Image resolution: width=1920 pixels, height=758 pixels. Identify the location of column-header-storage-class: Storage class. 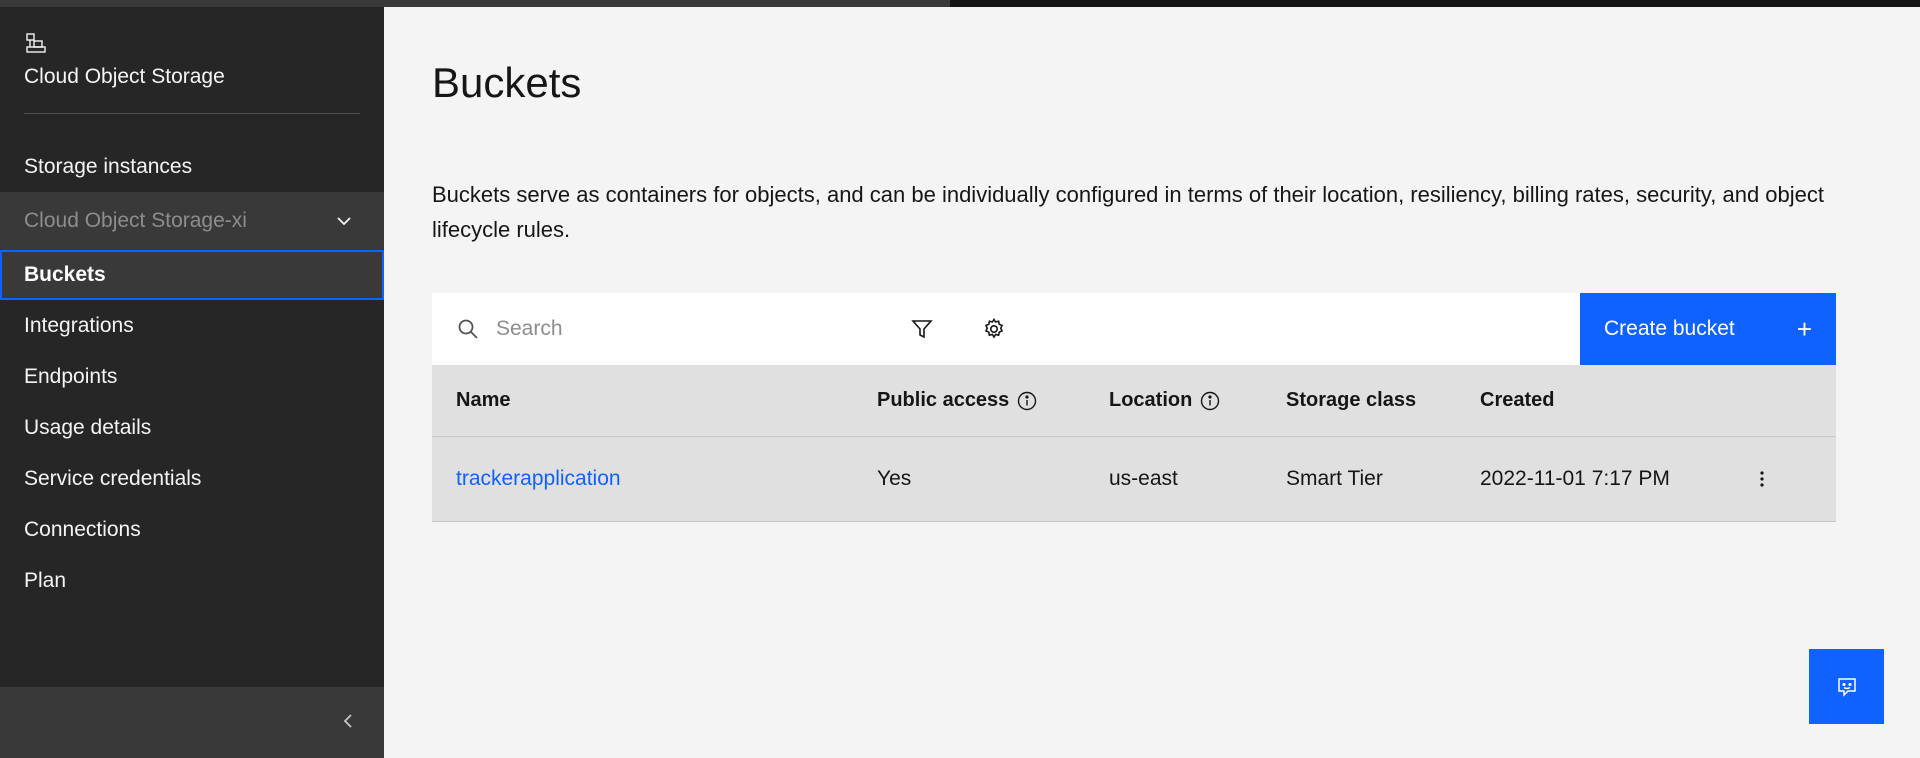
(1351, 400).